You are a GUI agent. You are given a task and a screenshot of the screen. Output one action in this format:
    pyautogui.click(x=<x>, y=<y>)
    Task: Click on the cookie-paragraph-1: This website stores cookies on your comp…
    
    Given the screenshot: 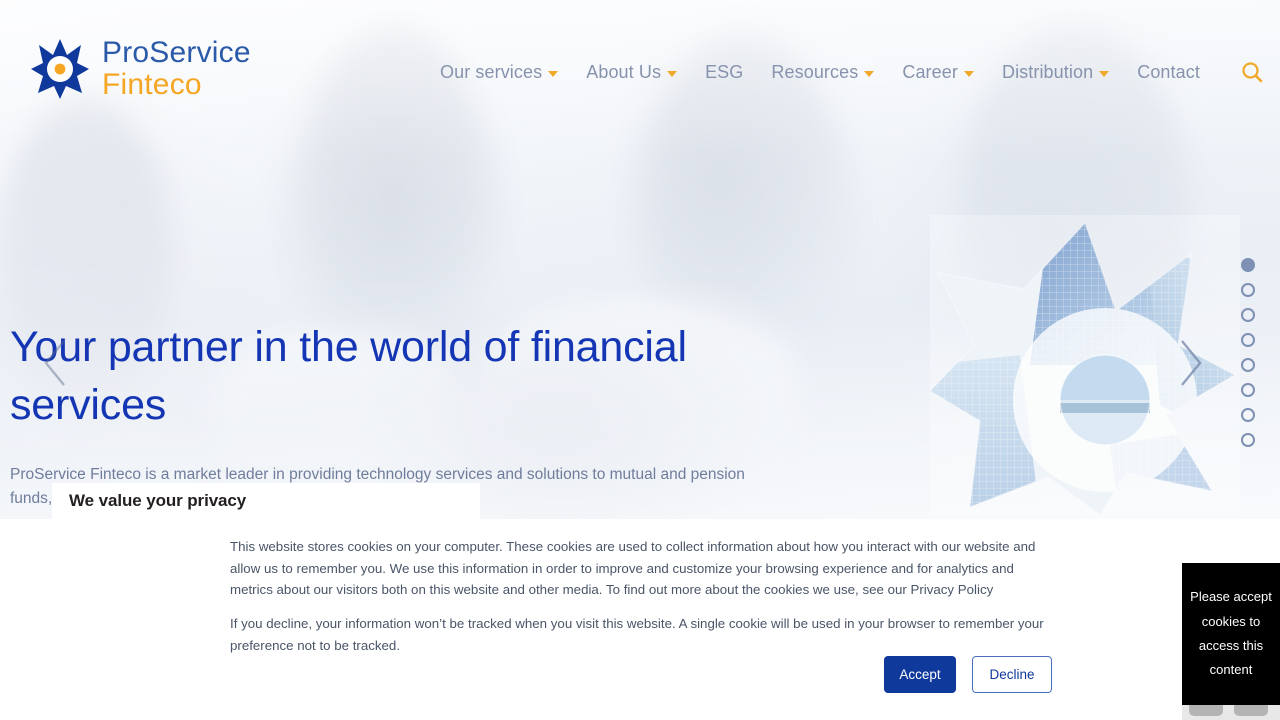 What is the action you would take?
    pyautogui.click(x=633, y=568)
    